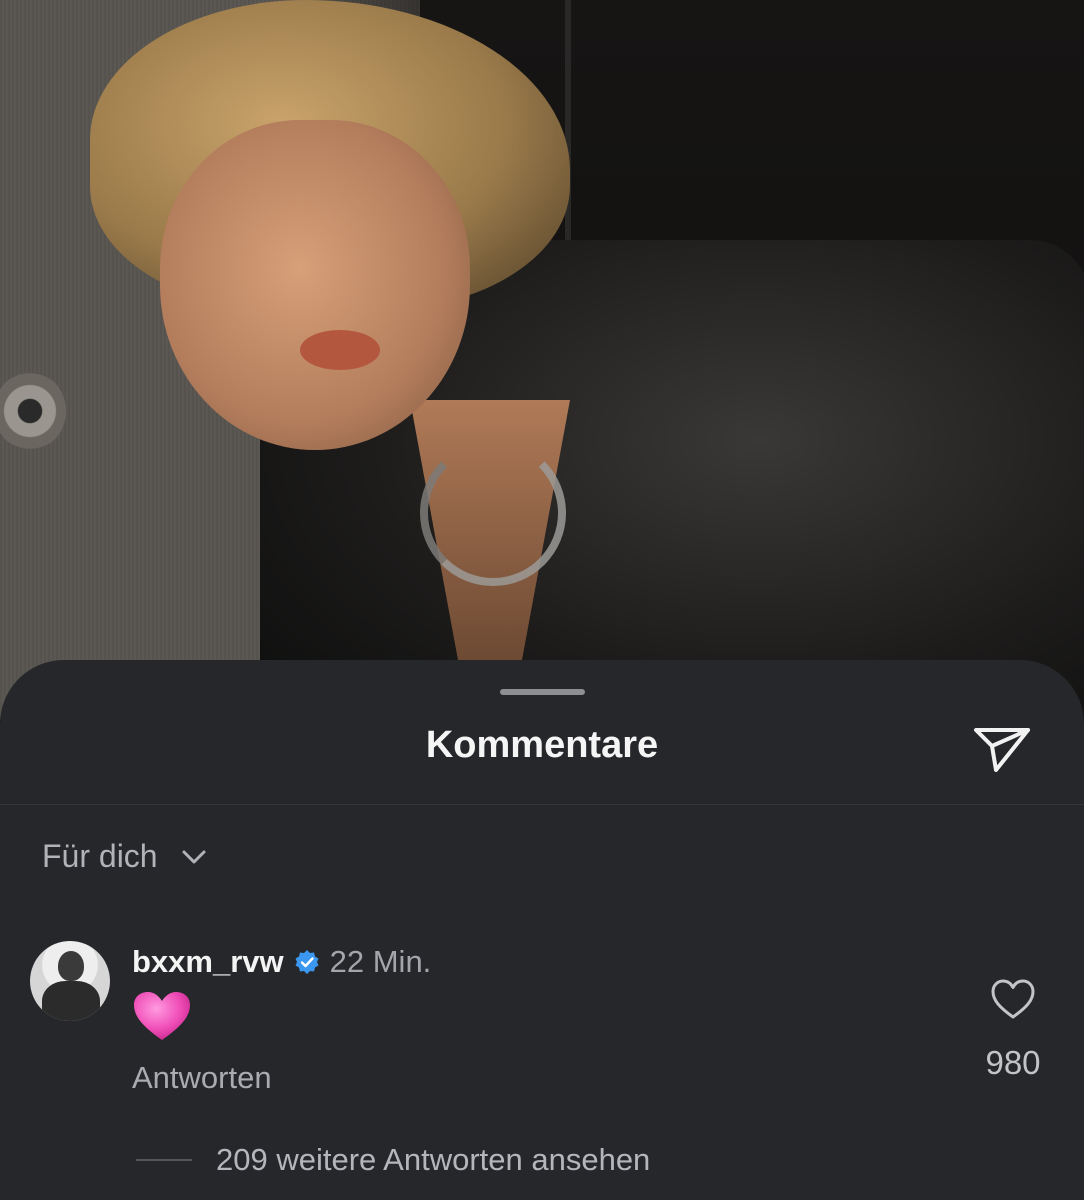 The width and height of the screenshot is (1084, 1200). I want to click on verified-badge-icon, so click(307, 962).